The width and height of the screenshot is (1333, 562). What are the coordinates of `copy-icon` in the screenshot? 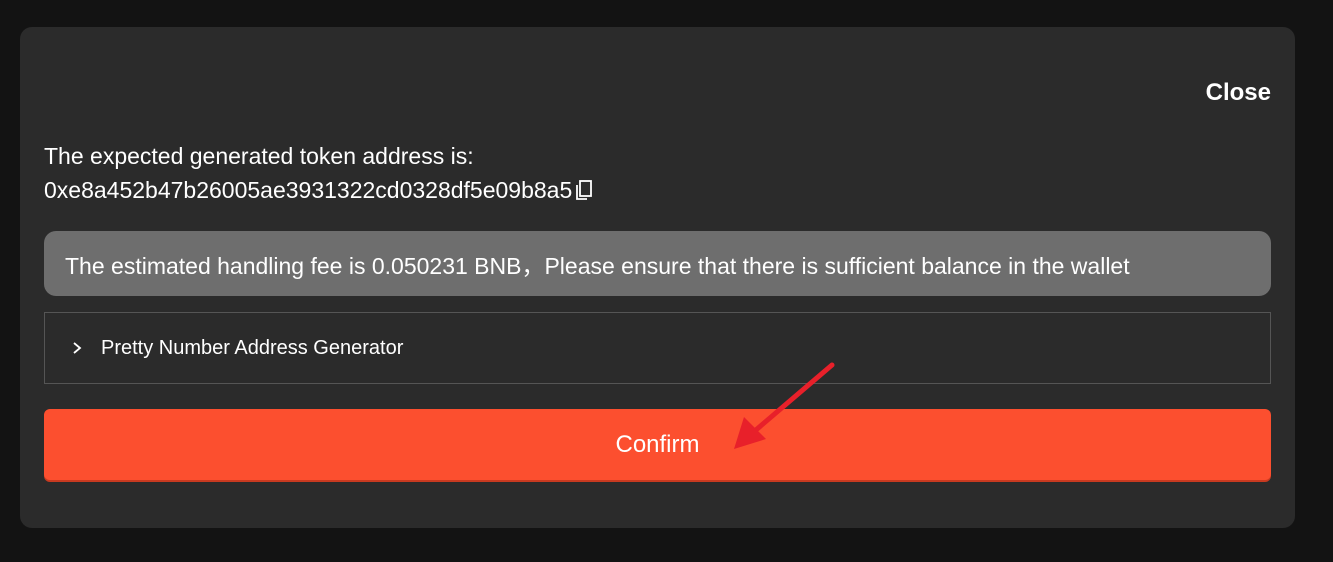 It's located at (584, 190).